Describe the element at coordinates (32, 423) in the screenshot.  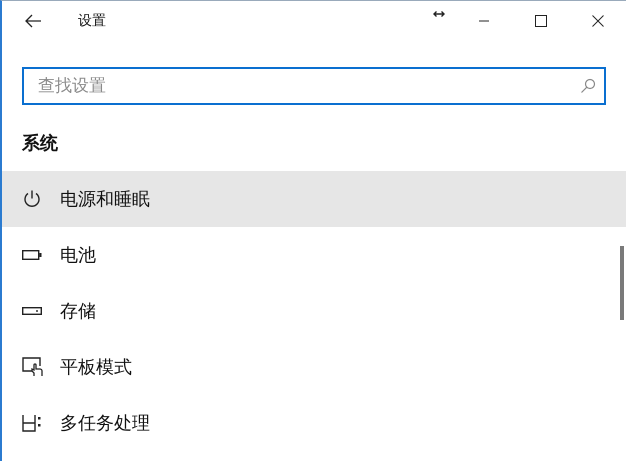
I see `multitask-icon` at that location.